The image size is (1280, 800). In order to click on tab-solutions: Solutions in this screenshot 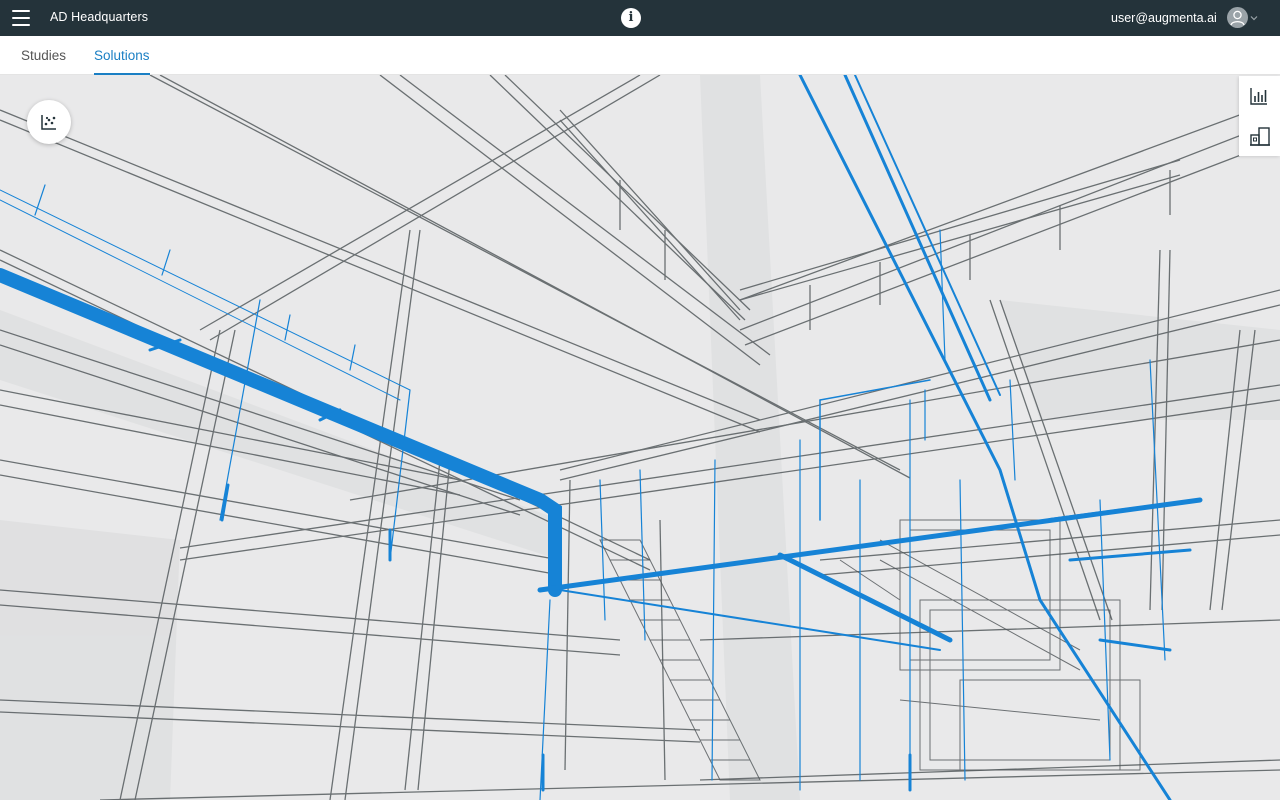, I will do `click(122, 61)`.